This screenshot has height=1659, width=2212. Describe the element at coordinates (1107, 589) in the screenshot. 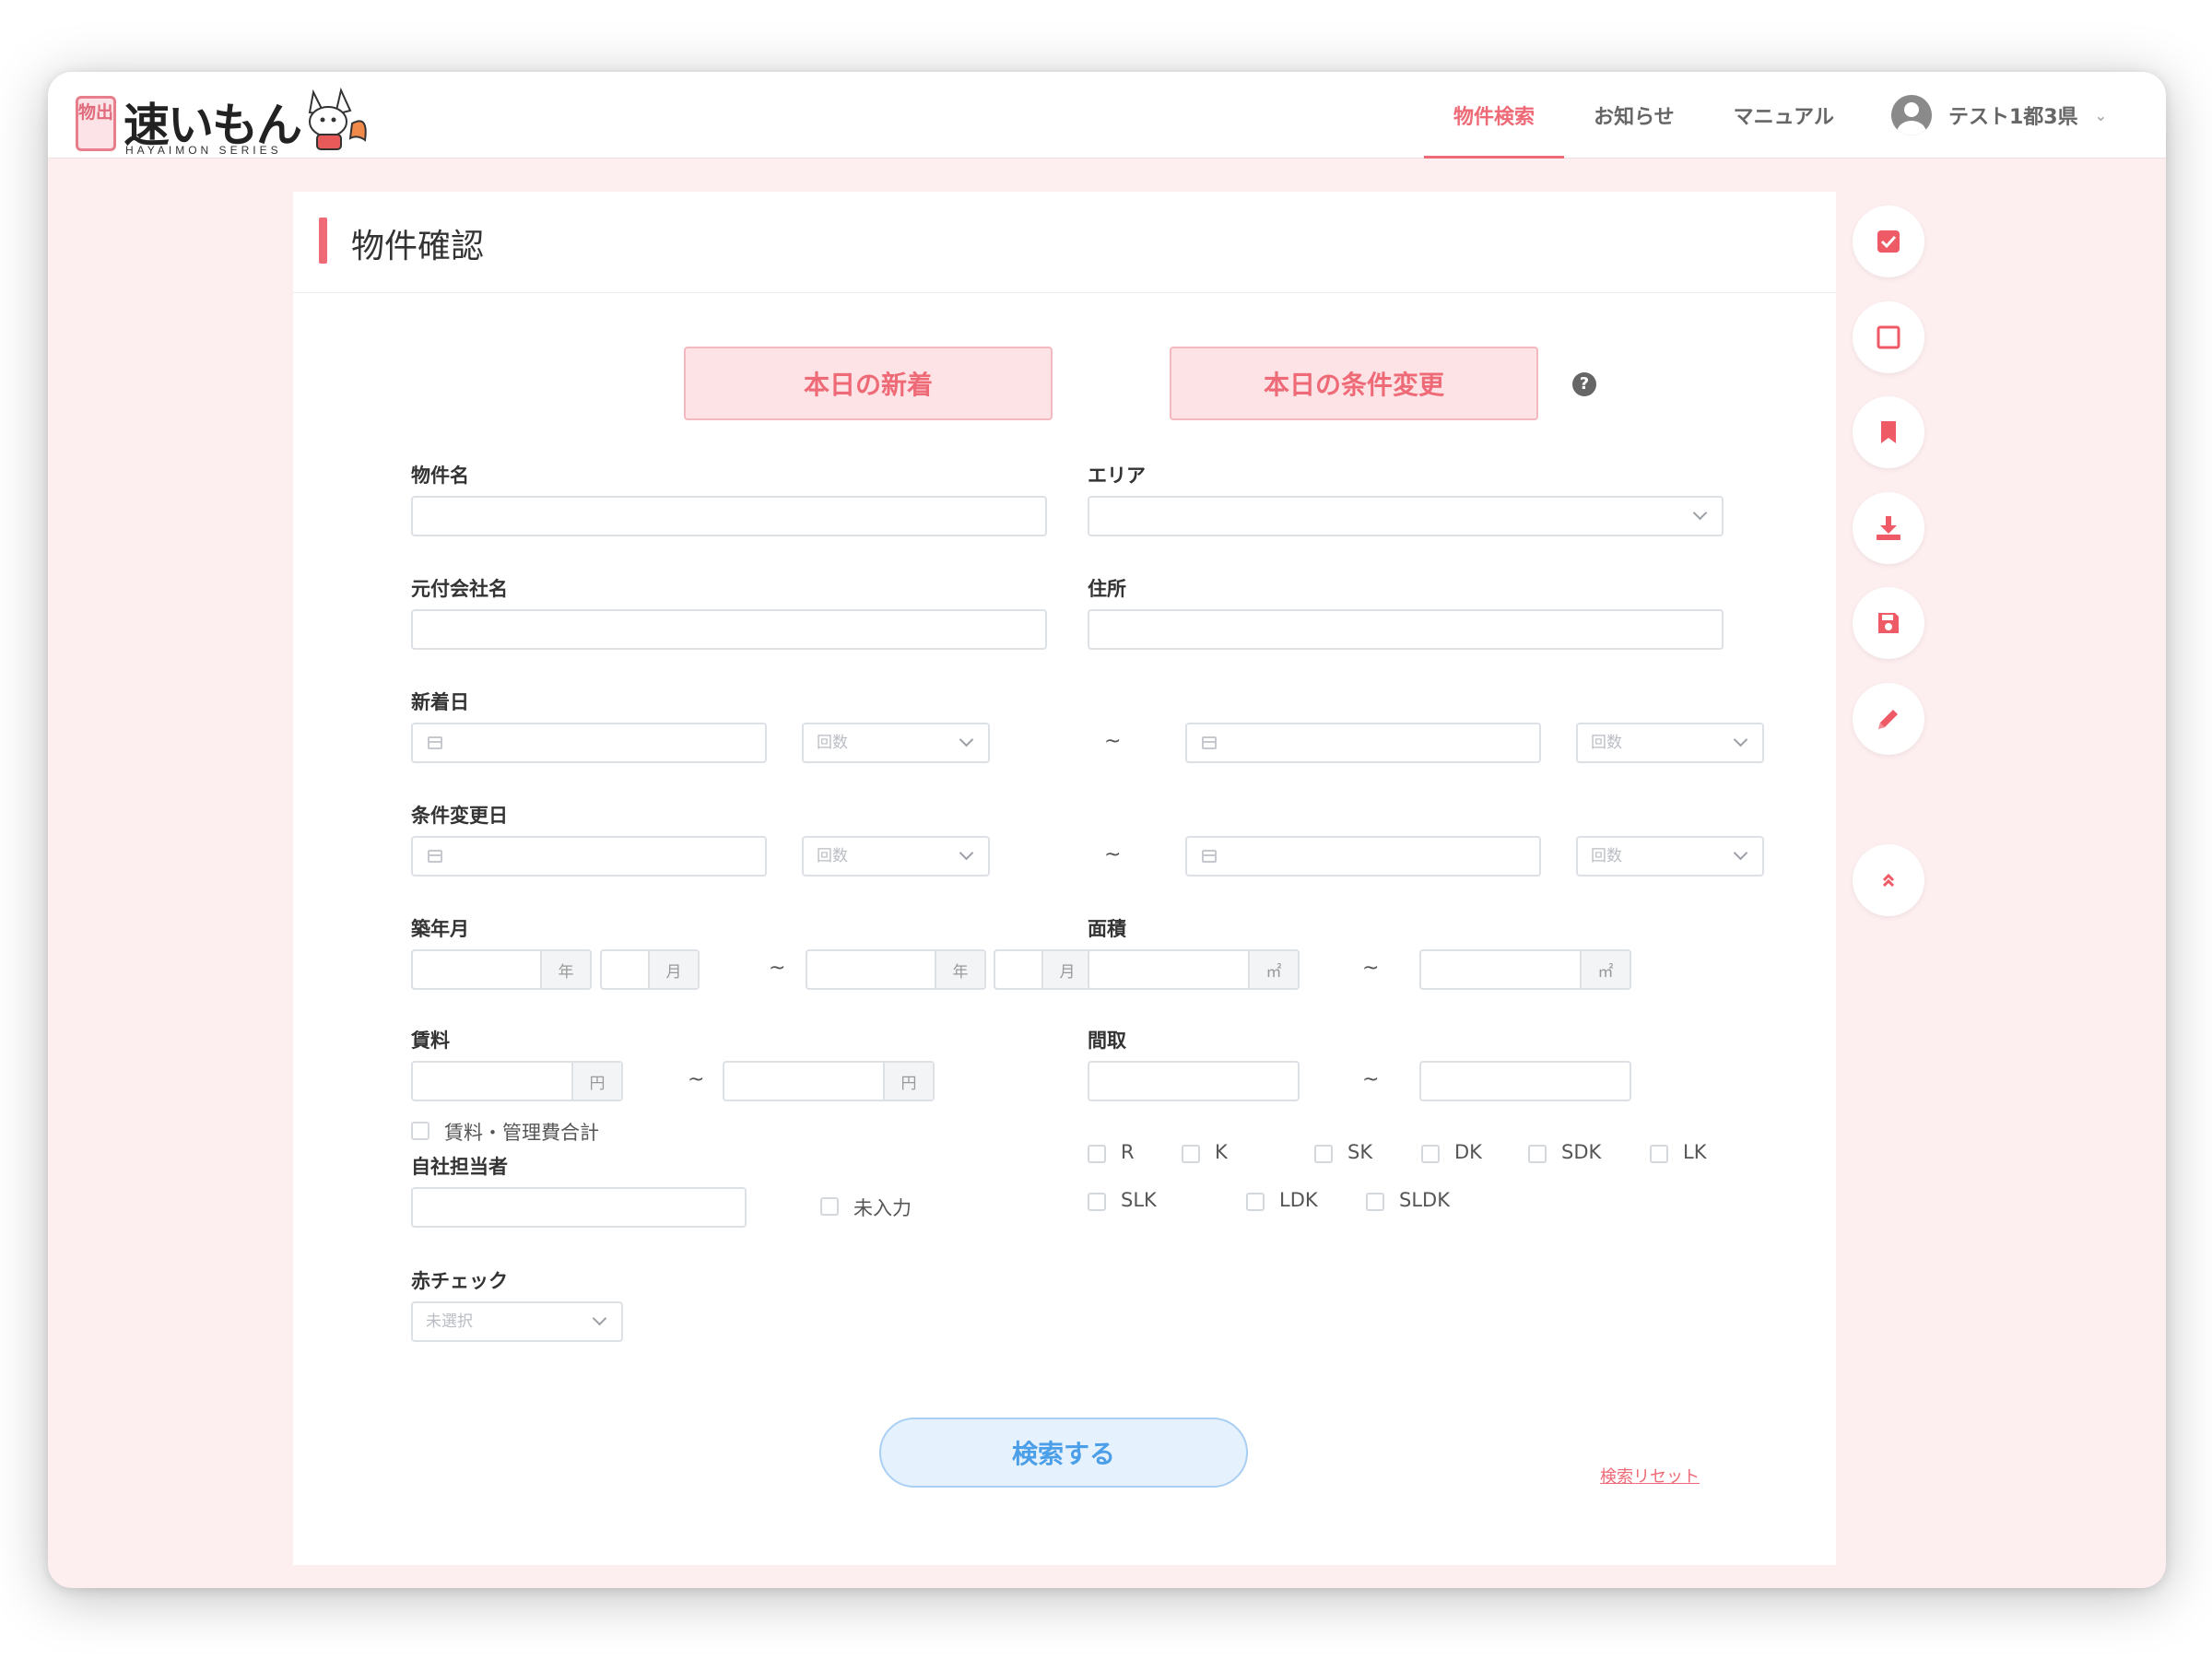

I see `address-label: 住所` at that location.